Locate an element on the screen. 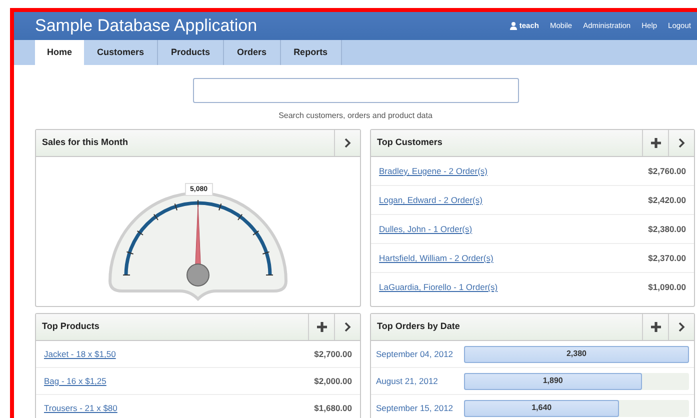 This screenshot has width=697, height=418. app-title: Sample Database Application is located at coordinates (146, 26).